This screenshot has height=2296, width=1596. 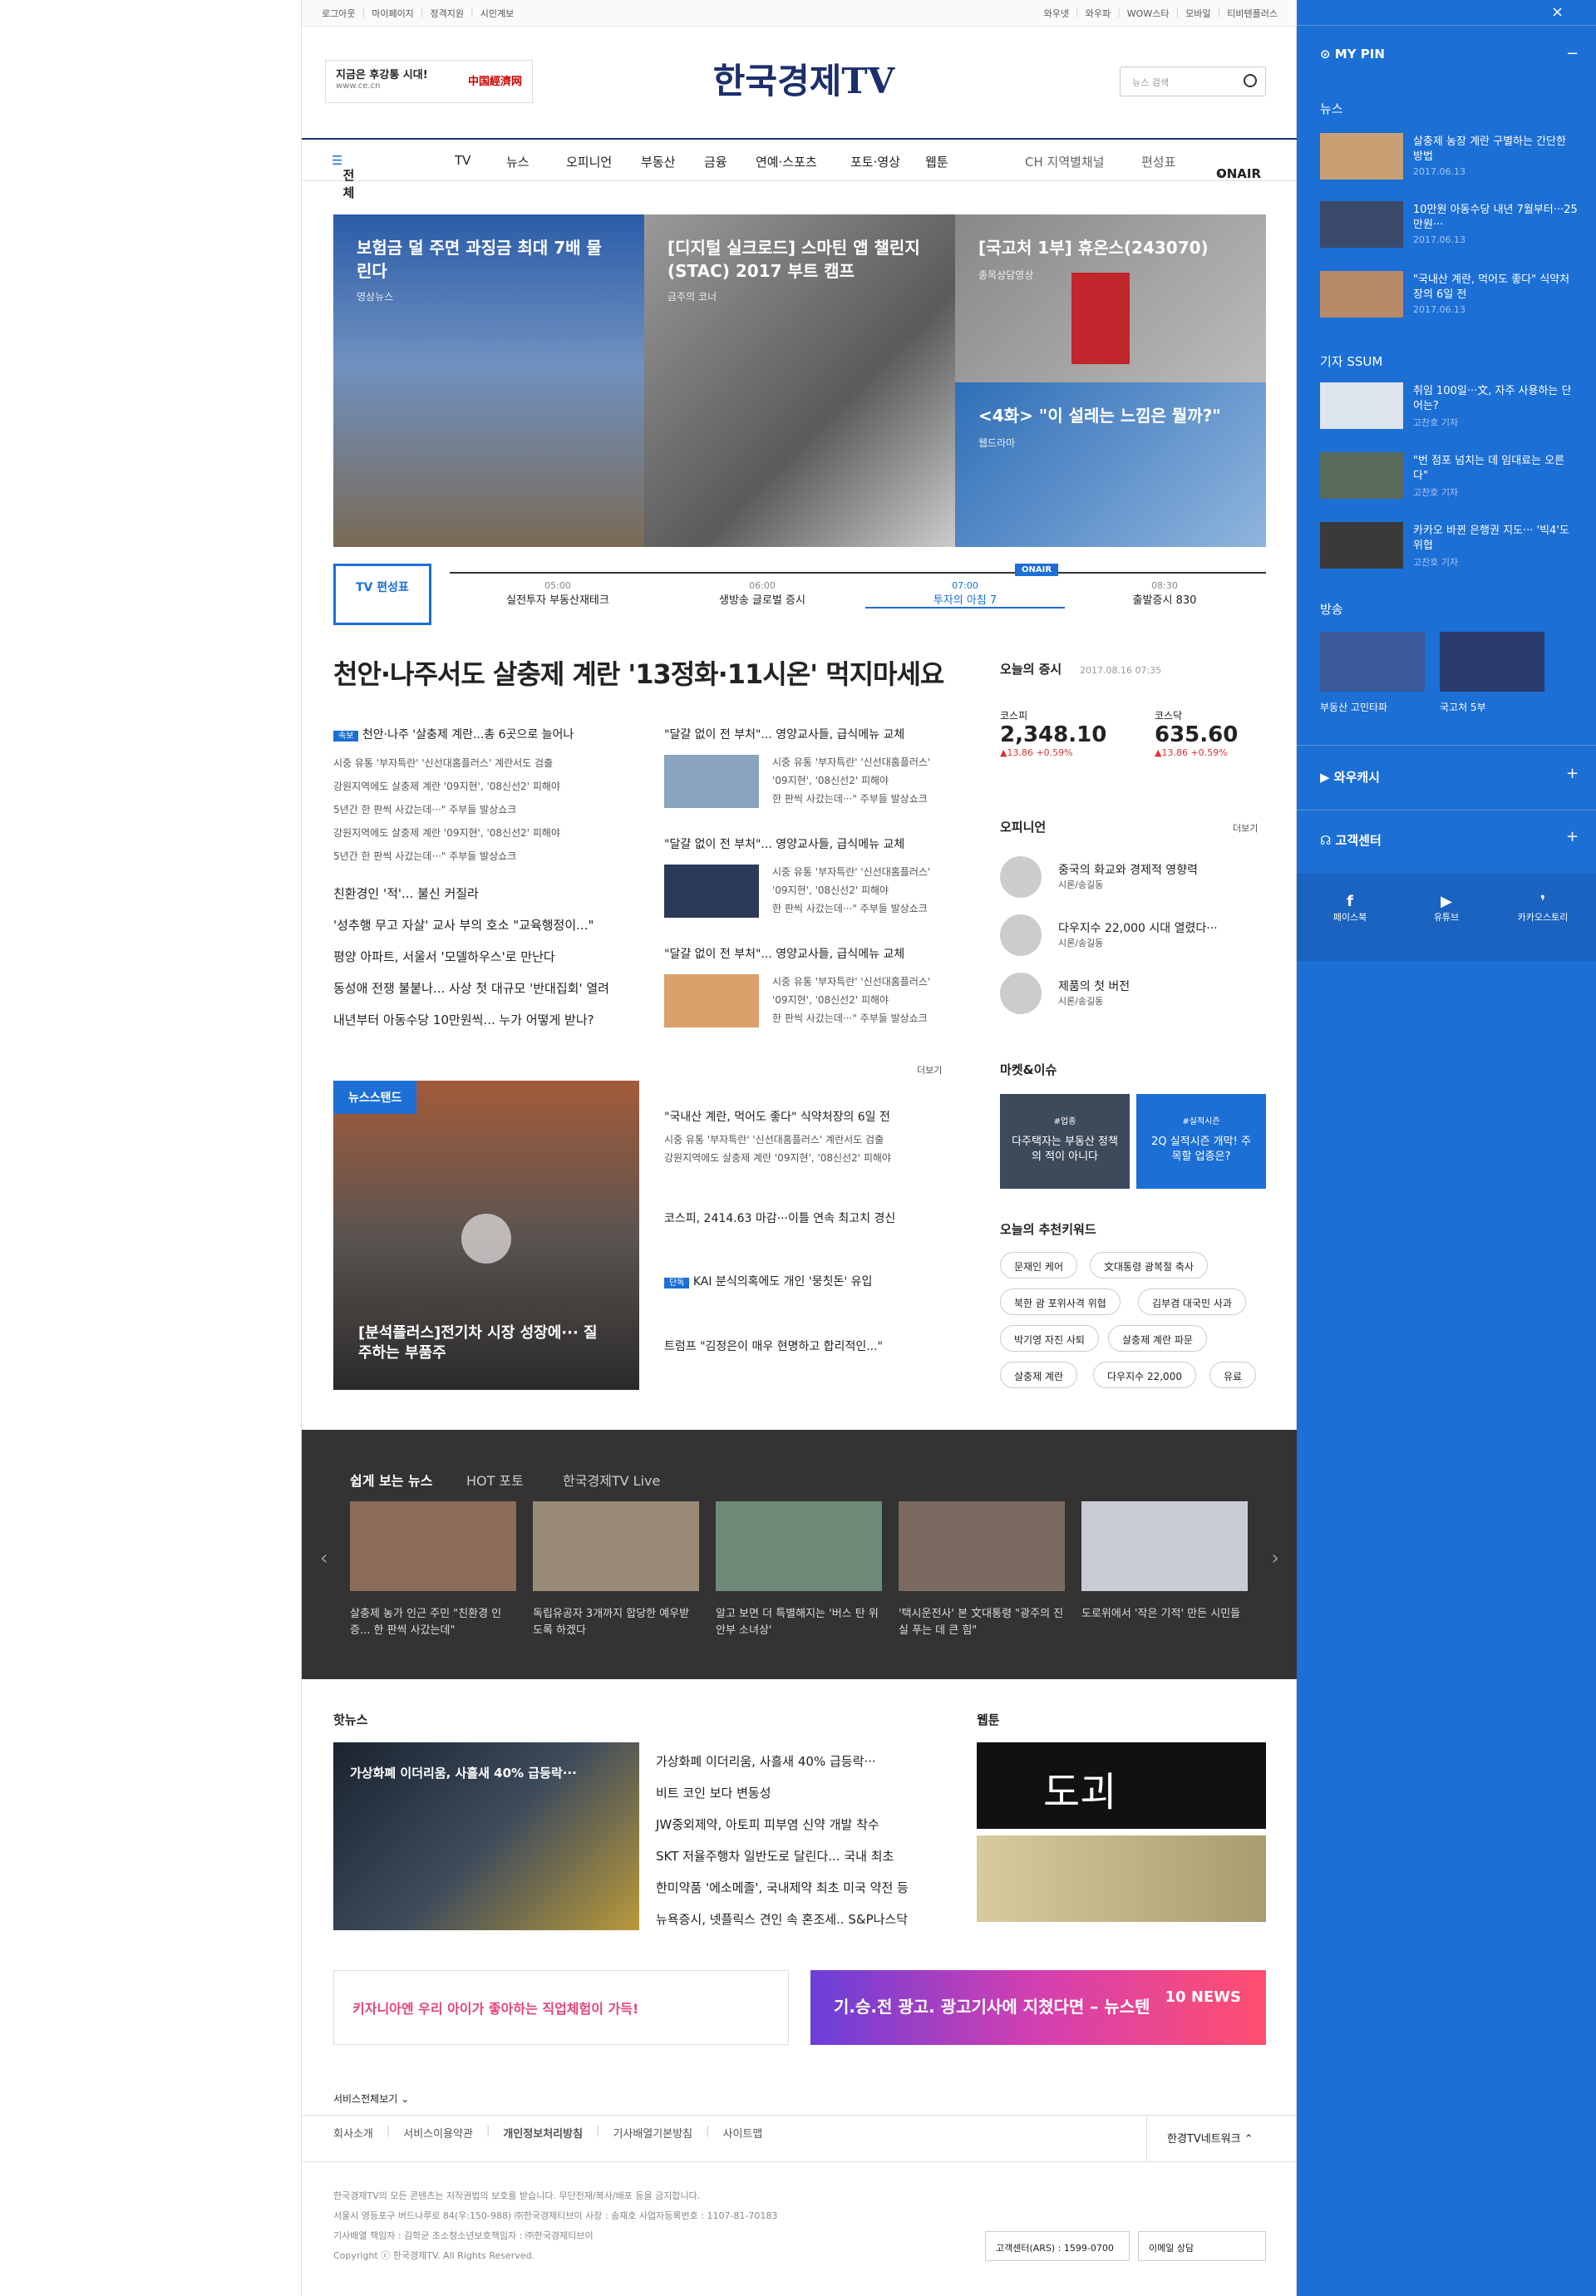 What do you see at coordinates (1039, 1375) in the screenshot?
I see `keyword-chip: 살충제 계란` at bounding box center [1039, 1375].